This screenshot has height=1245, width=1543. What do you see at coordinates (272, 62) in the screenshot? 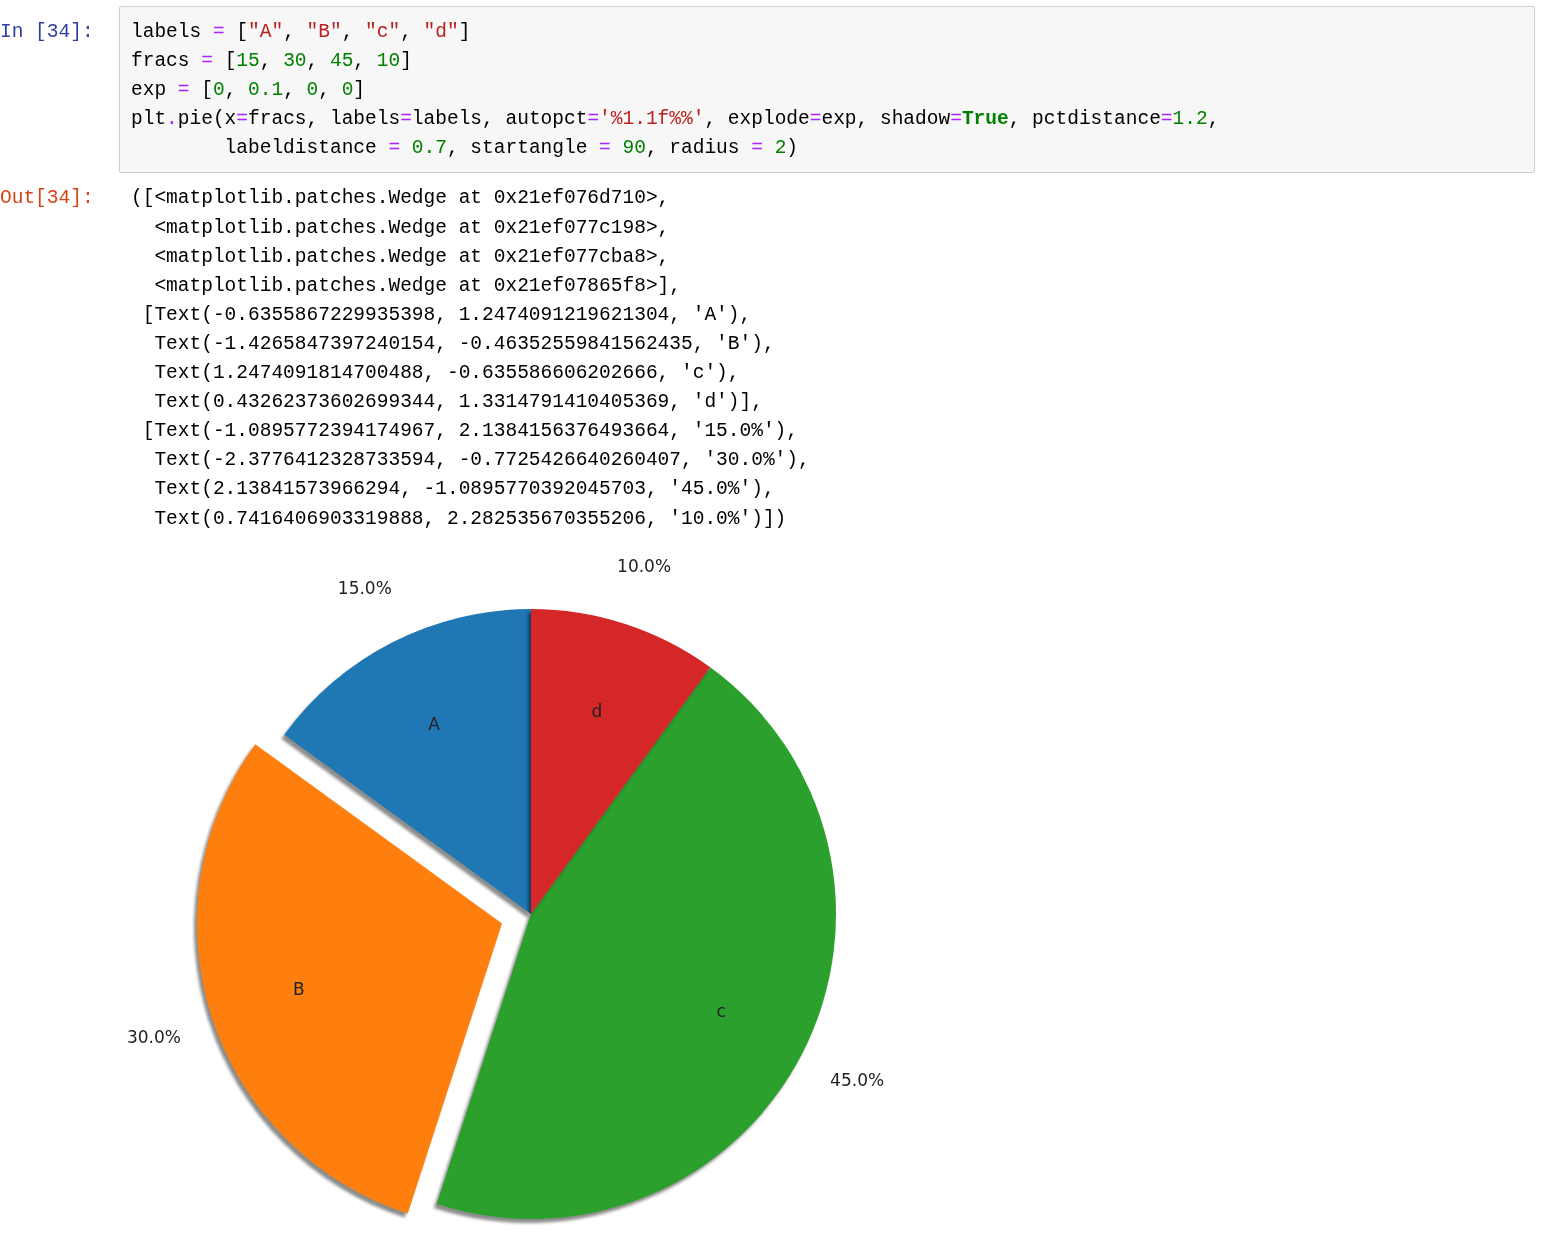
I see `code-line: fracs = [15, 30, 45, 10]` at bounding box center [272, 62].